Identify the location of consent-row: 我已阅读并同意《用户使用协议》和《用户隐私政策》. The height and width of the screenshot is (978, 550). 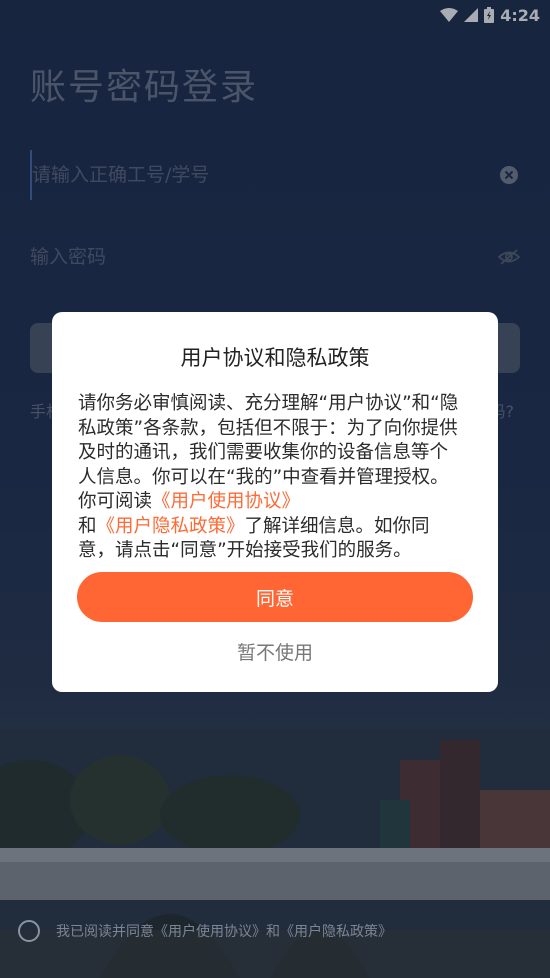
(205, 931).